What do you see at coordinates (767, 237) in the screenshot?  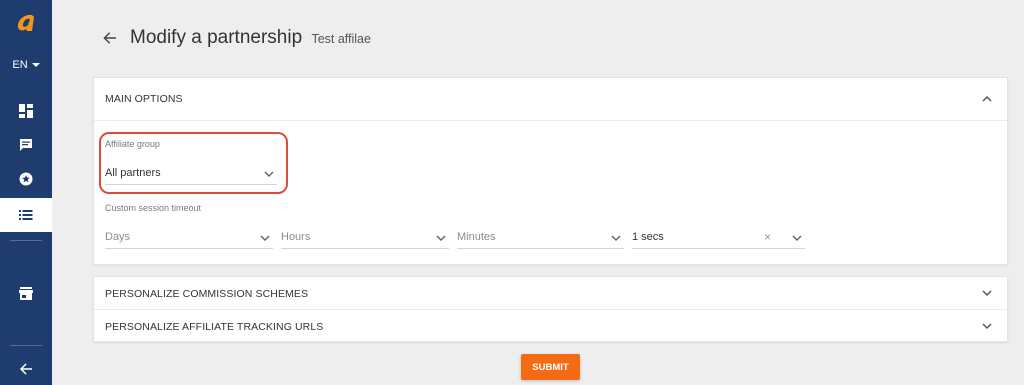 I see `clear-icon: ×` at bounding box center [767, 237].